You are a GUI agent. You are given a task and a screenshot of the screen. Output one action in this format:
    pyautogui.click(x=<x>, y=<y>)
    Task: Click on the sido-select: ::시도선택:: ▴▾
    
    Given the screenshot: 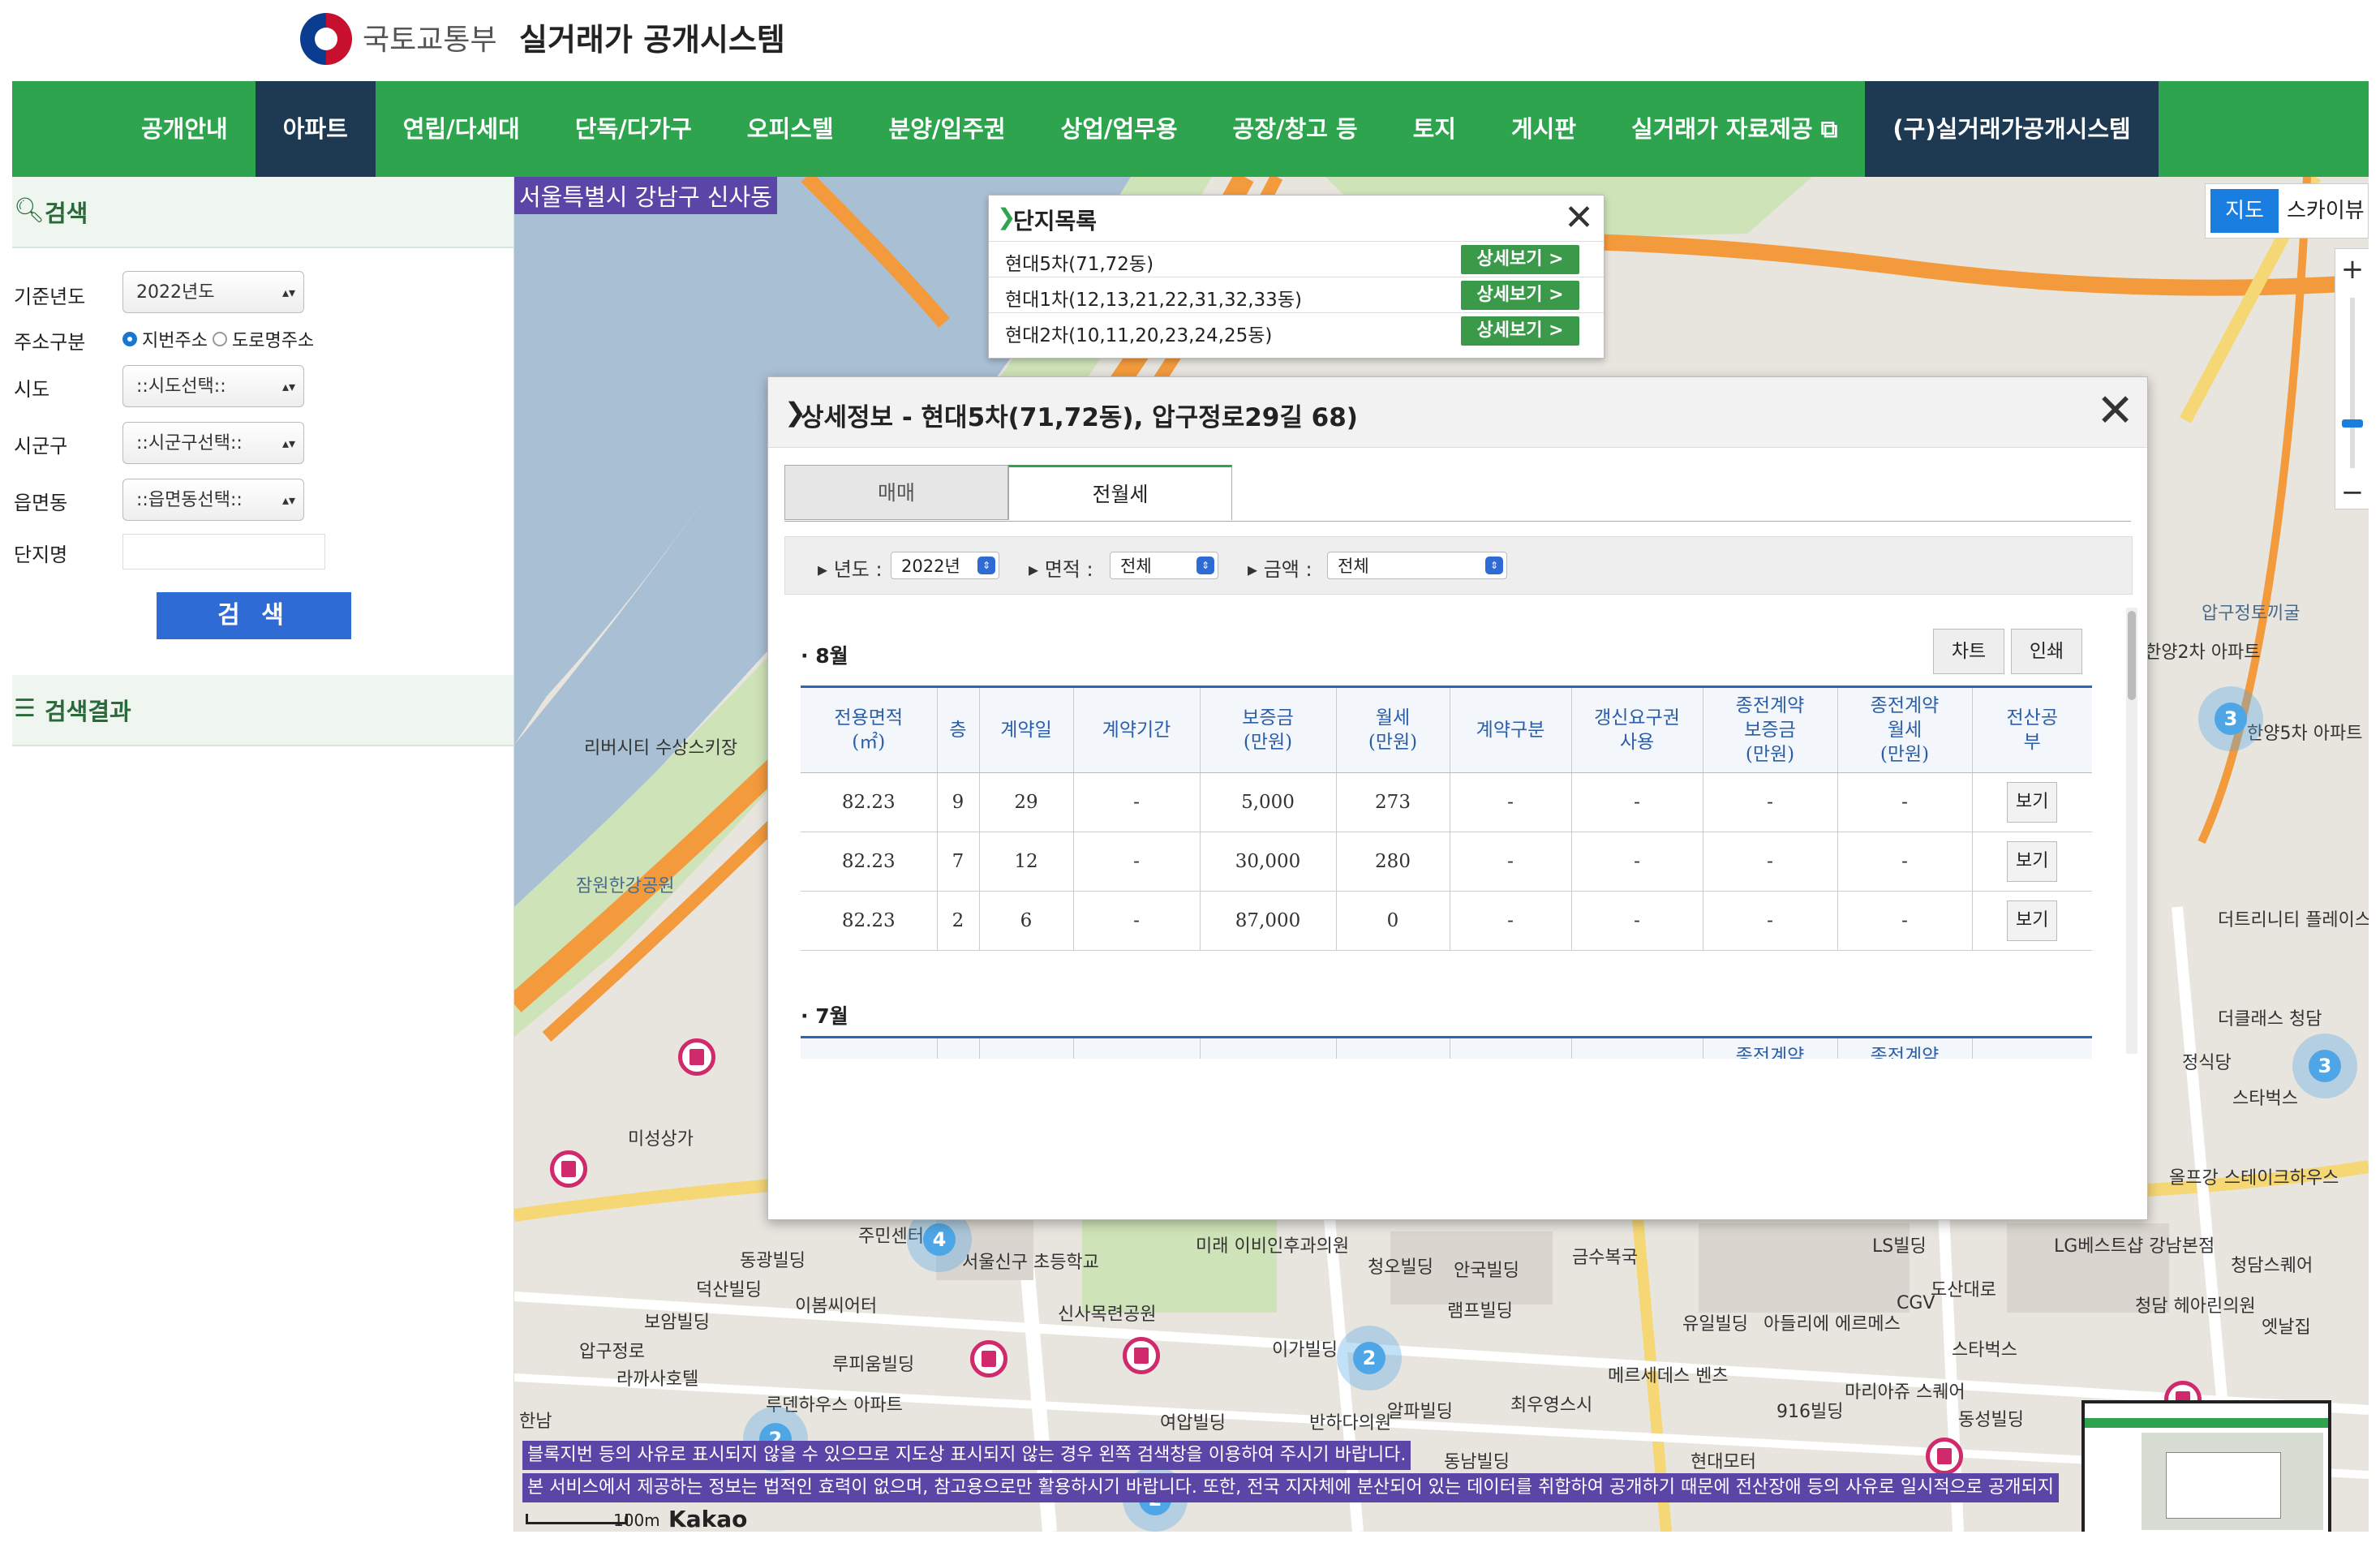 What is the action you would take?
    pyautogui.click(x=213, y=386)
    